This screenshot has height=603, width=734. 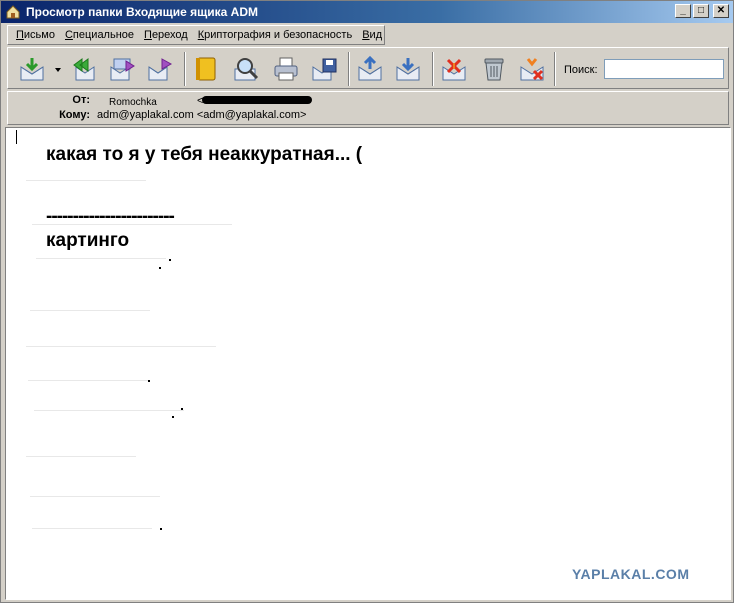 I want to click on trash-icon, so click(x=494, y=69).